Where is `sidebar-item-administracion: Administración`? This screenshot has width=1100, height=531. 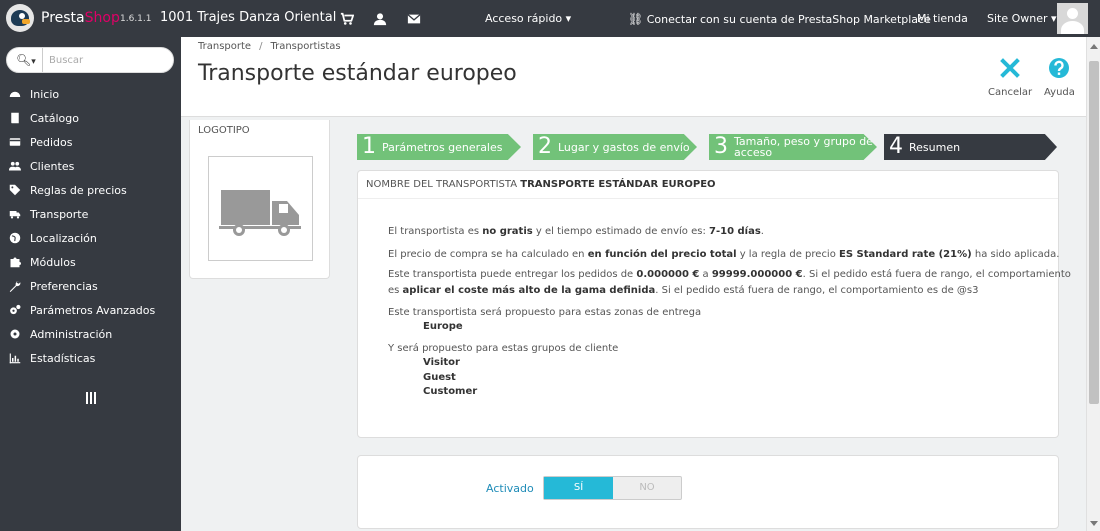 sidebar-item-administracion: Administración is located at coordinates (90, 334).